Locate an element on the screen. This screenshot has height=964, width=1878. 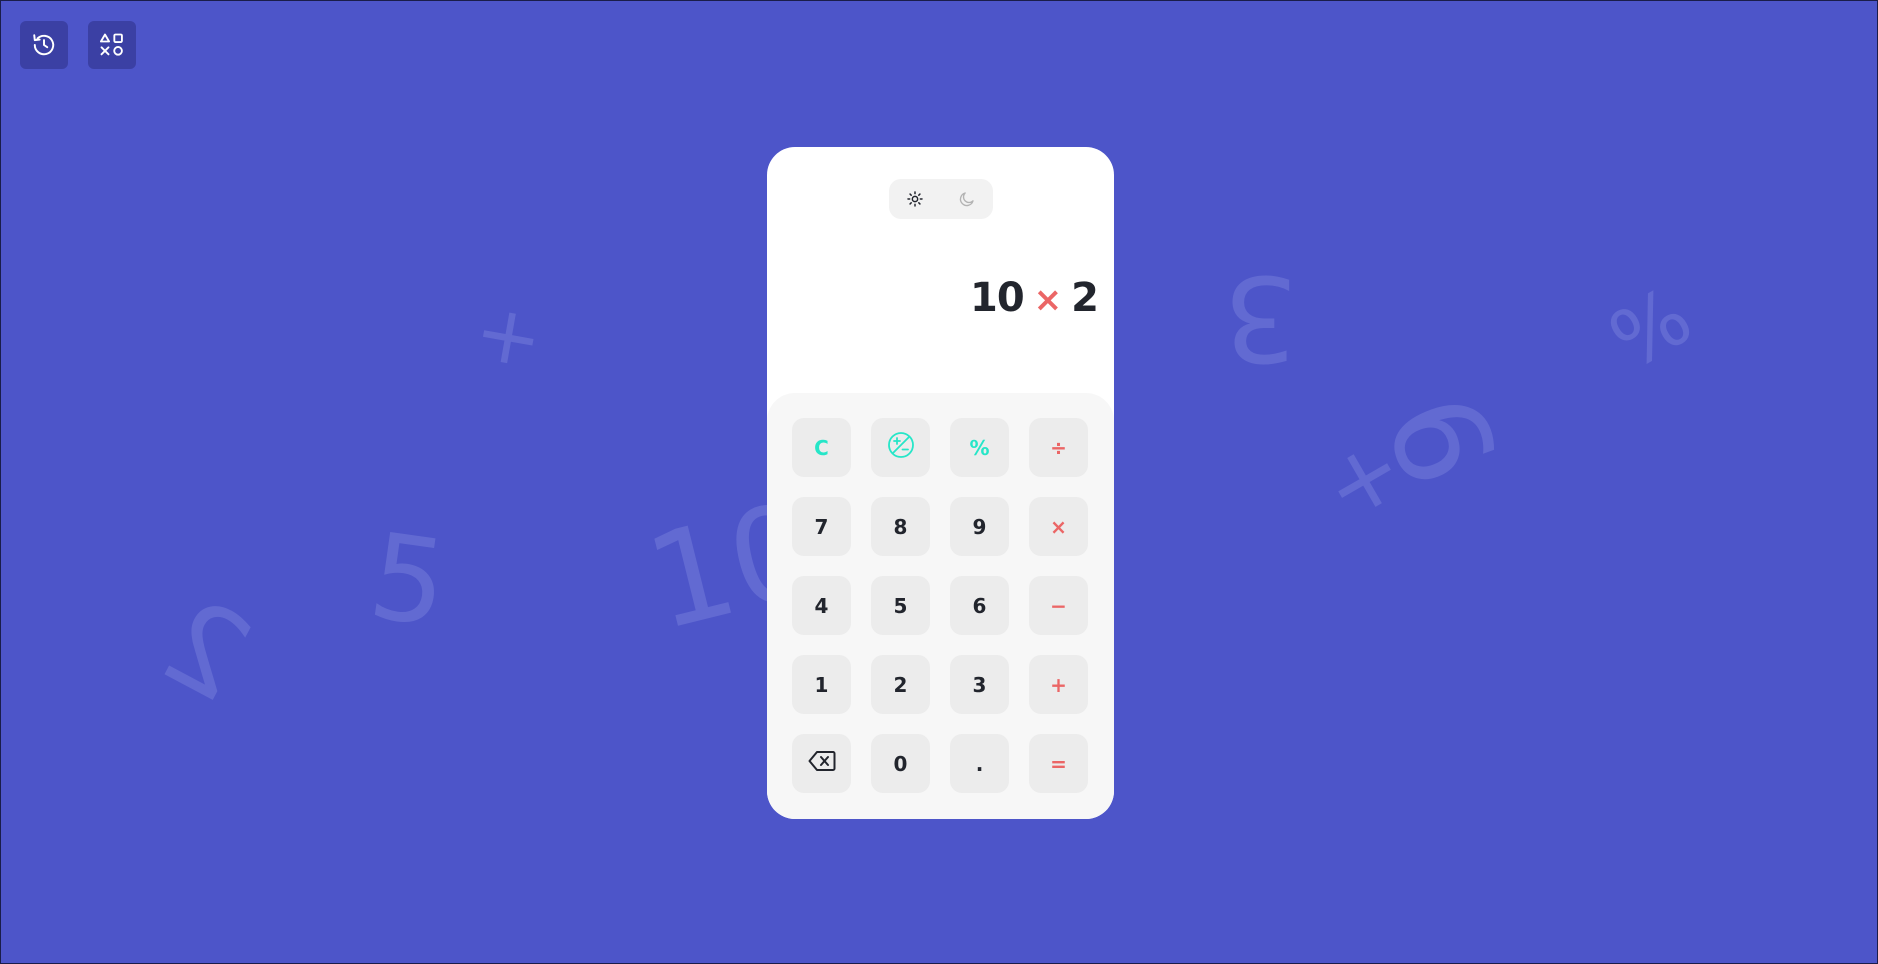
shapes-icon is located at coordinates (112, 45).